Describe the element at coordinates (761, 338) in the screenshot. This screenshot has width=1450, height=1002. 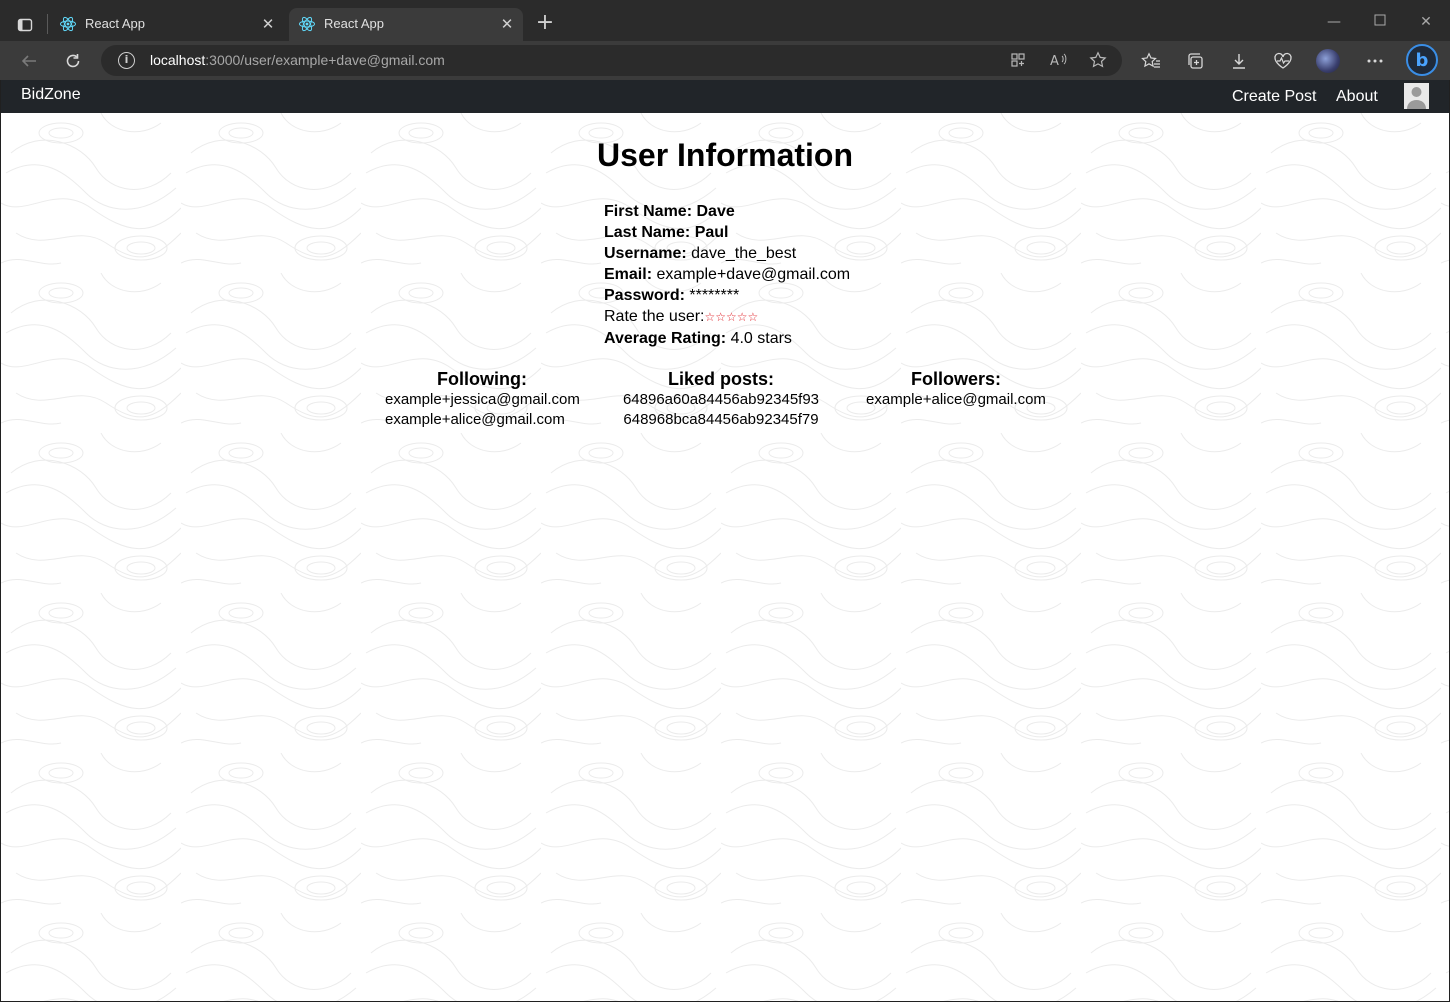
I see `average-rating-value: 4.0 stars` at that location.